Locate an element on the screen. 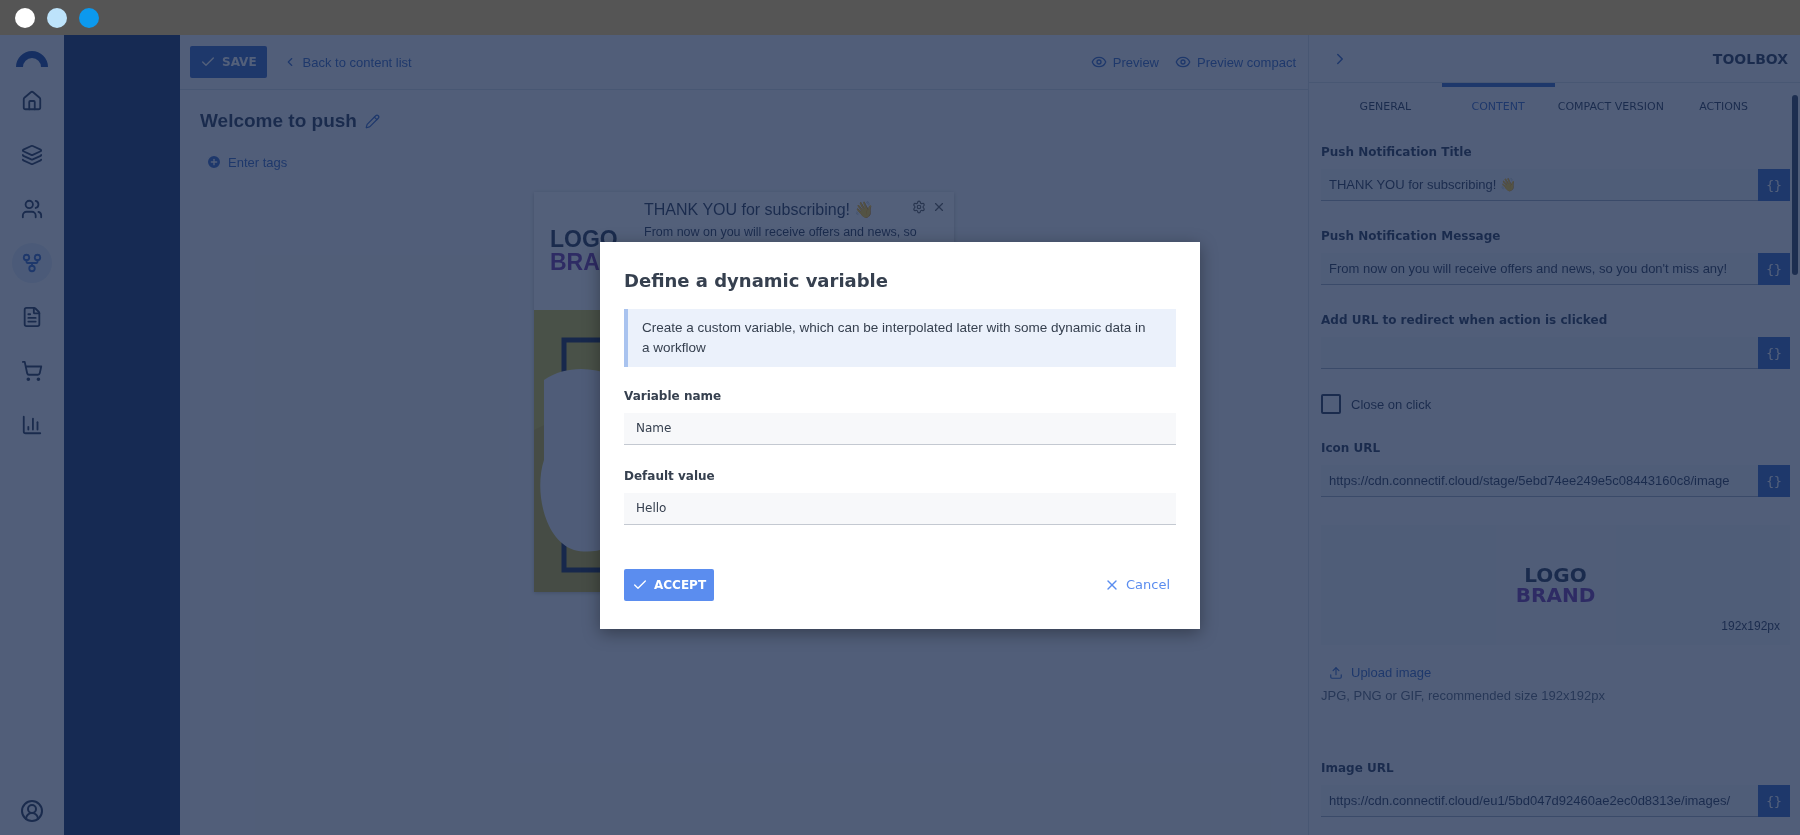 Image resolution: width=1800 pixels, height=835 pixels. field-label: Default value is located at coordinates (670, 475).